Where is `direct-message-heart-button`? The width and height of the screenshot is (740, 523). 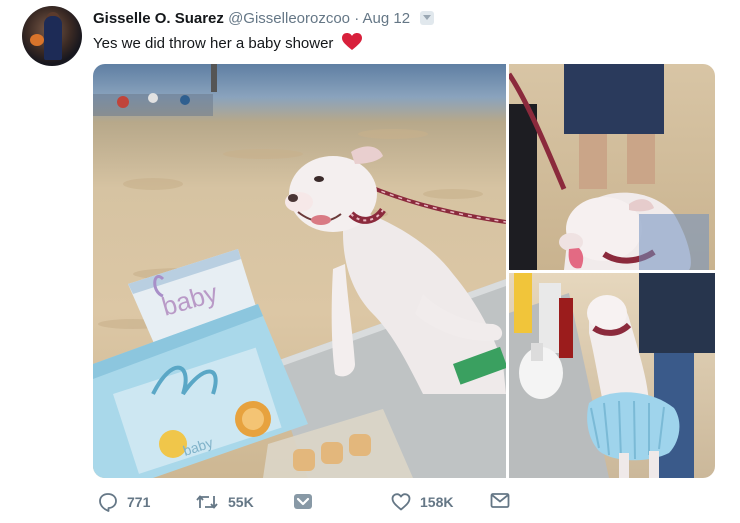 direct-message-heart-button is located at coordinates (303, 502).